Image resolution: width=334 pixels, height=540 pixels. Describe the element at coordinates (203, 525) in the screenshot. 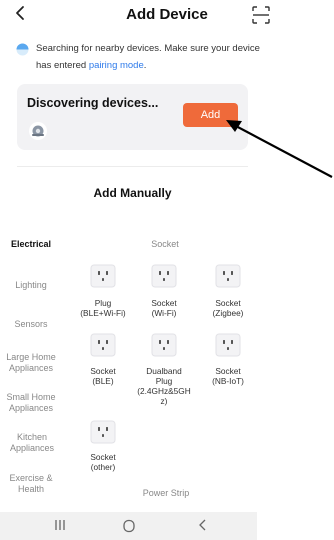

I see `back-icon` at that location.